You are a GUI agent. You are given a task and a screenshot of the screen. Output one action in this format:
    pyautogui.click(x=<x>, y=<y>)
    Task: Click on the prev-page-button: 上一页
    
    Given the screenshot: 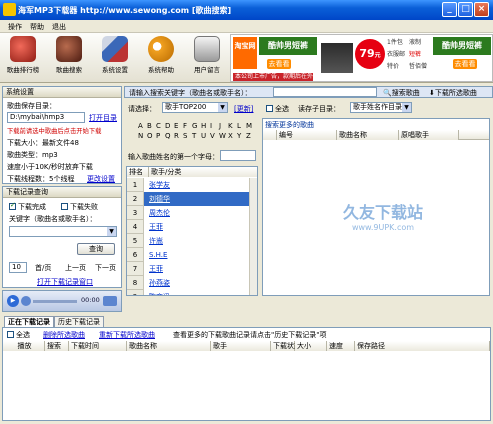 What is the action you would take?
    pyautogui.click(x=75, y=268)
    